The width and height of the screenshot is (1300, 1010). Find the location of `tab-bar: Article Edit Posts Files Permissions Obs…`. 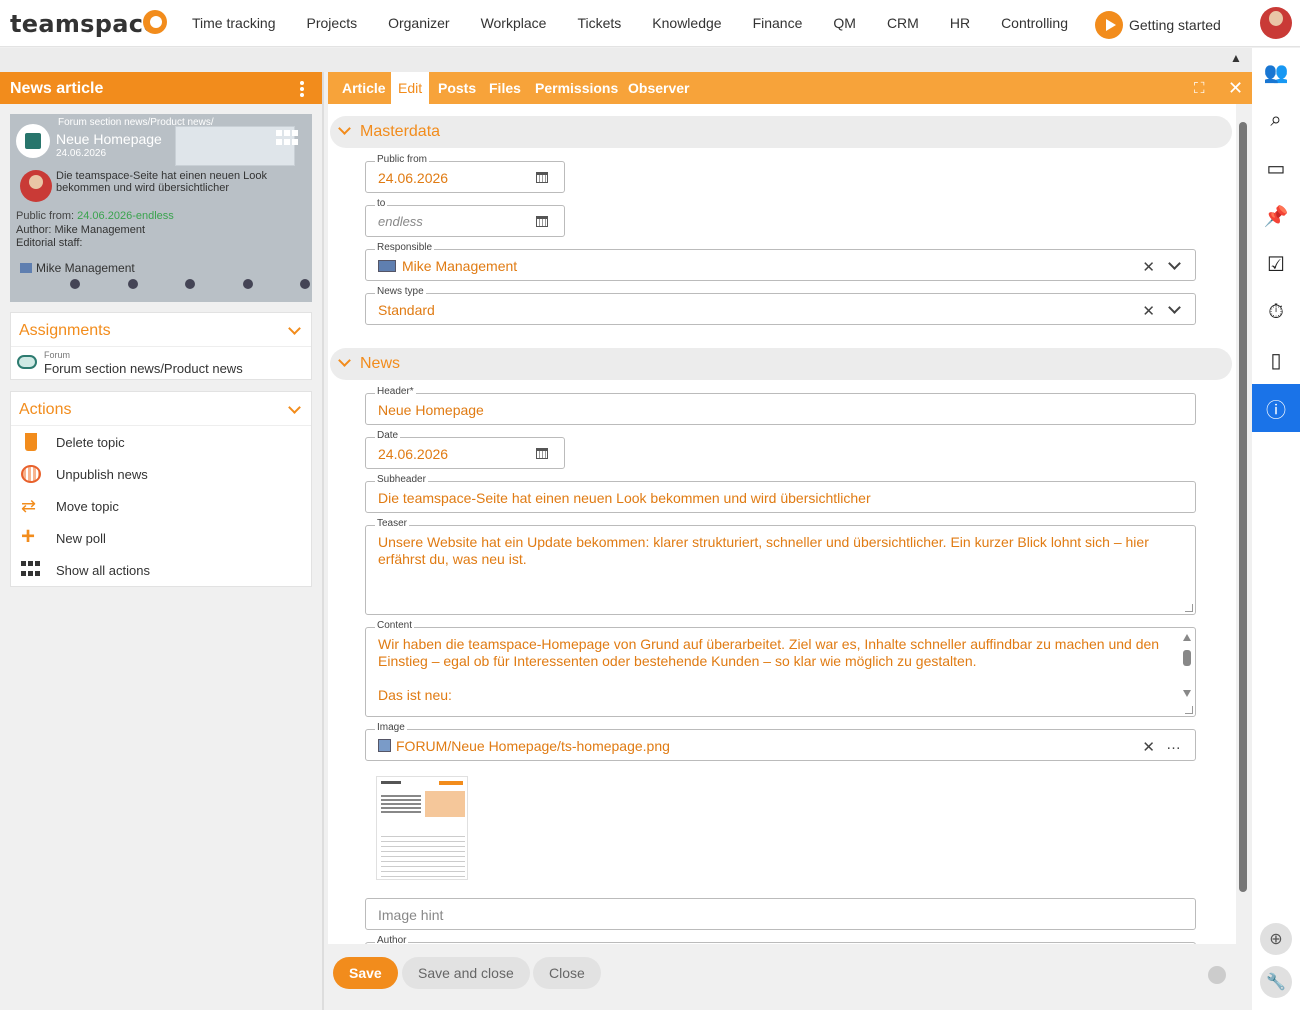

tab-bar: Article Edit Posts Files Permissions Obs… is located at coordinates (790, 88).